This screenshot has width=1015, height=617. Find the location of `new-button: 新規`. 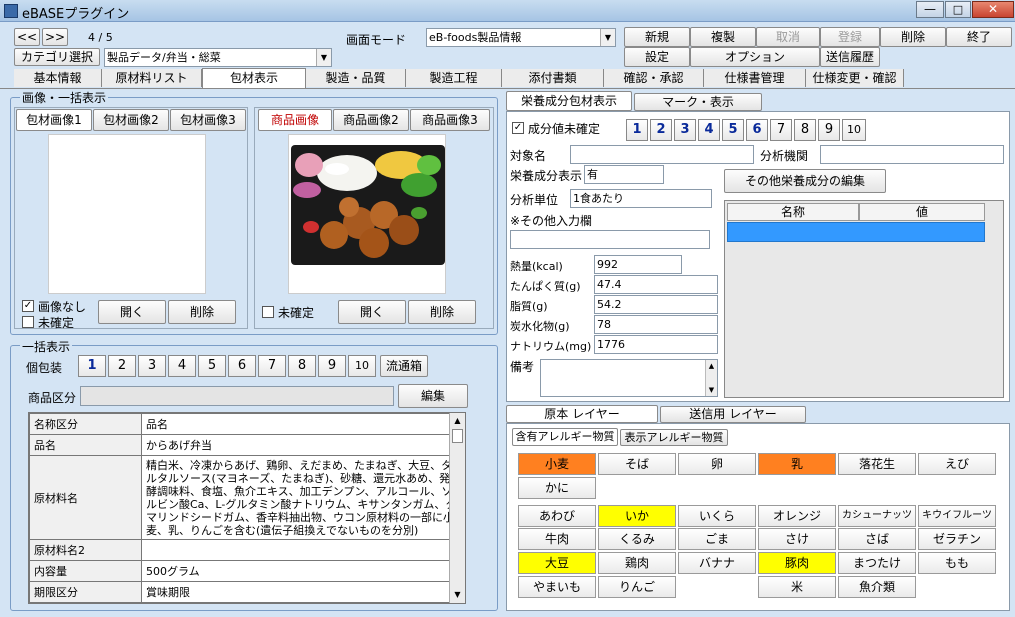

new-button: 新規 is located at coordinates (657, 37).